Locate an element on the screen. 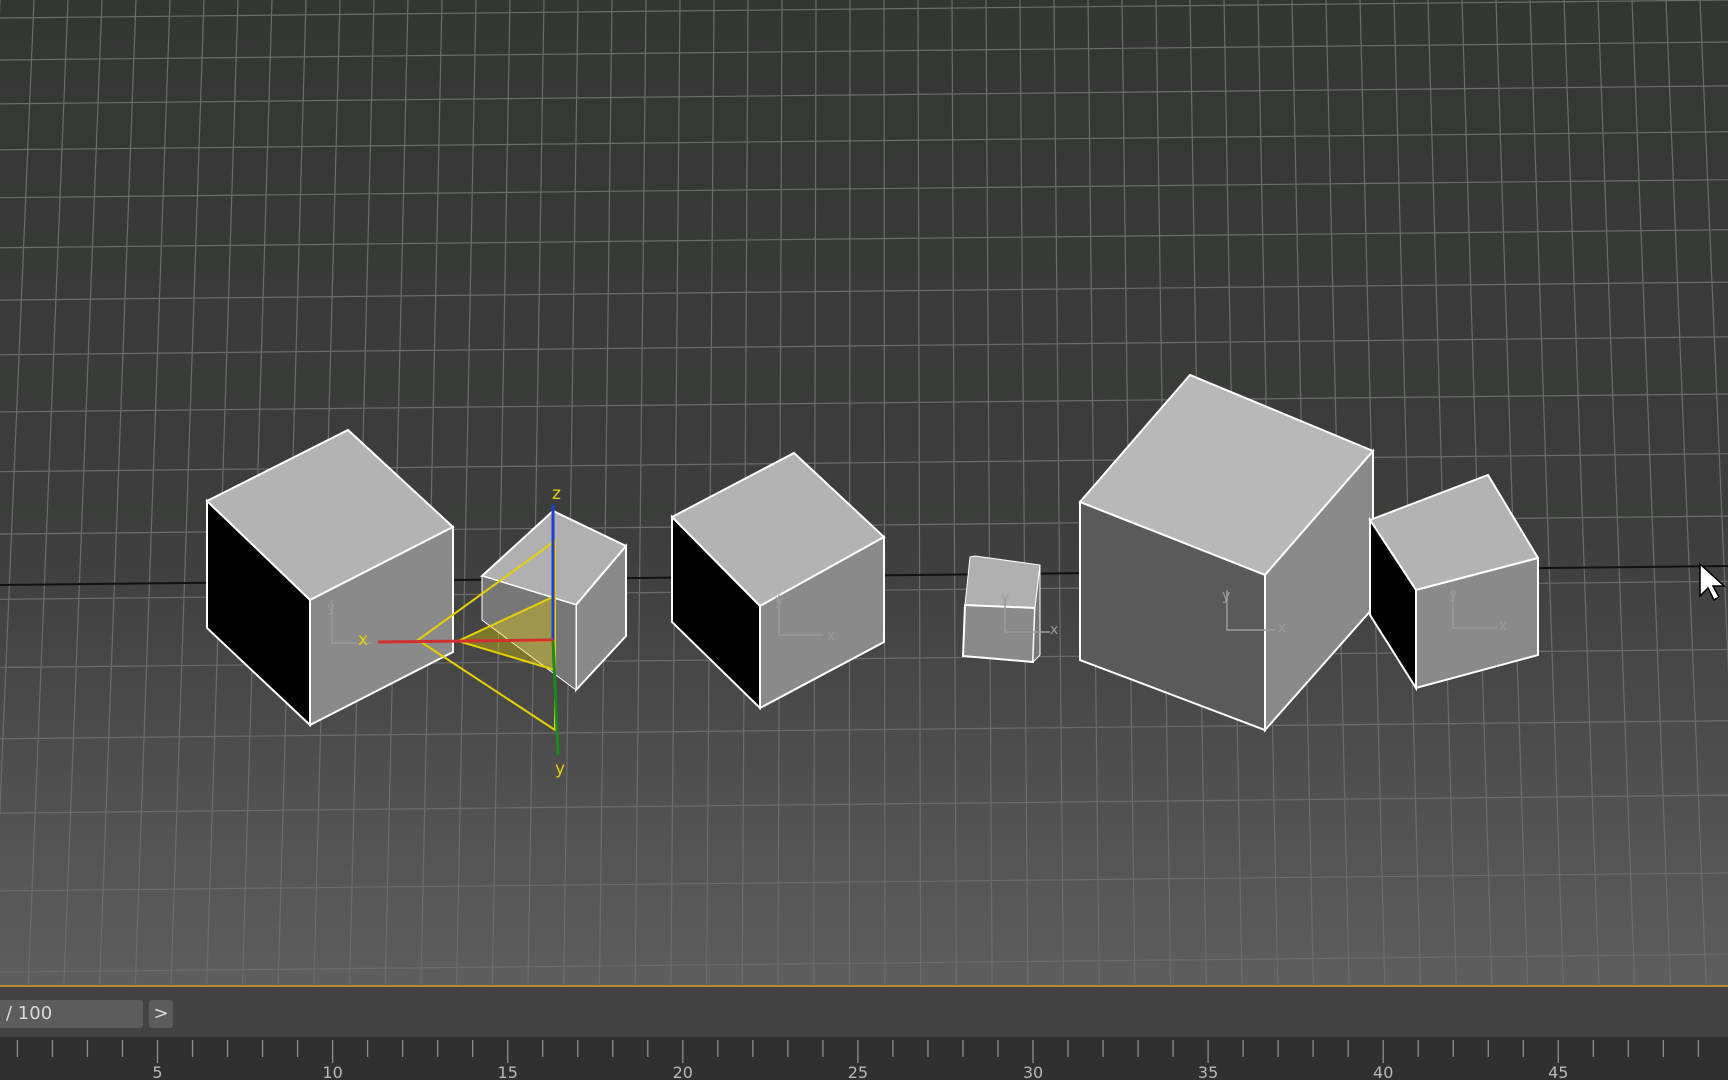 The width and height of the screenshot is (1728, 1080). ruler-tick-label: 30 is located at coordinates (1033, 1071).